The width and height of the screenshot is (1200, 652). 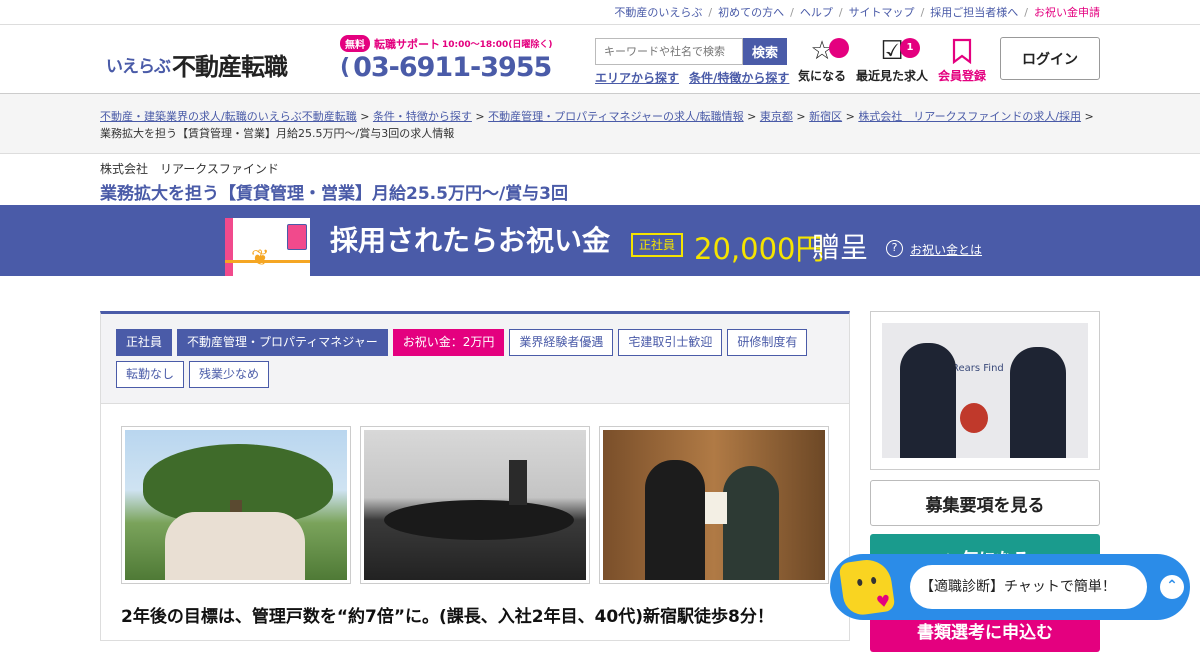 What do you see at coordinates (969, 116) in the screenshot?
I see `breadcrumb-link-company: 株式会社 リアークスファインドの求人/採用` at bounding box center [969, 116].